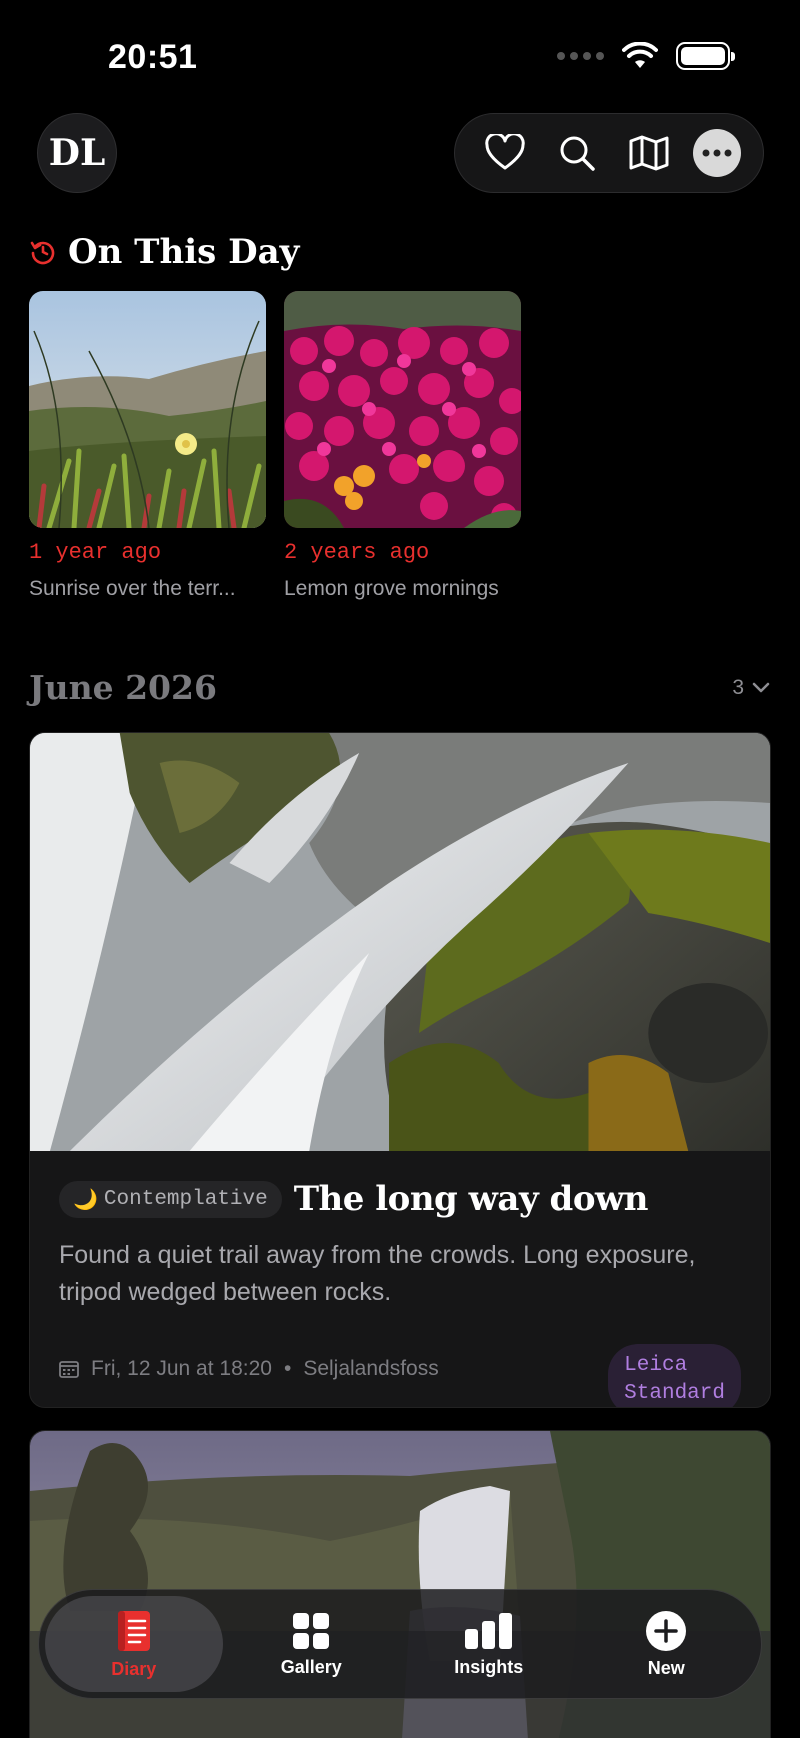 Image resolution: width=800 pixels, height=1738 pixels. Describe the element at coordinates (184, 252) in the screenshot. I see `on-this-day-title: On This Day` at that location.